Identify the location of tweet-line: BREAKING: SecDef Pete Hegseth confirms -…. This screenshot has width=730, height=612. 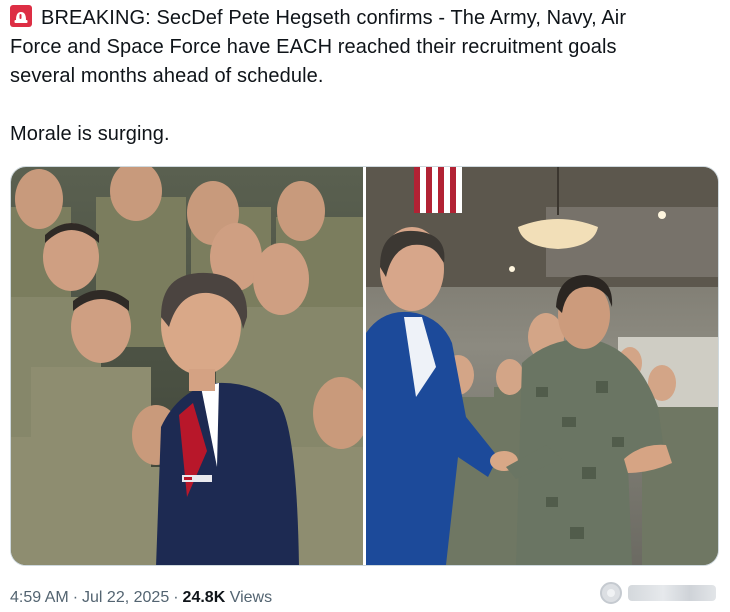
(360, 18).